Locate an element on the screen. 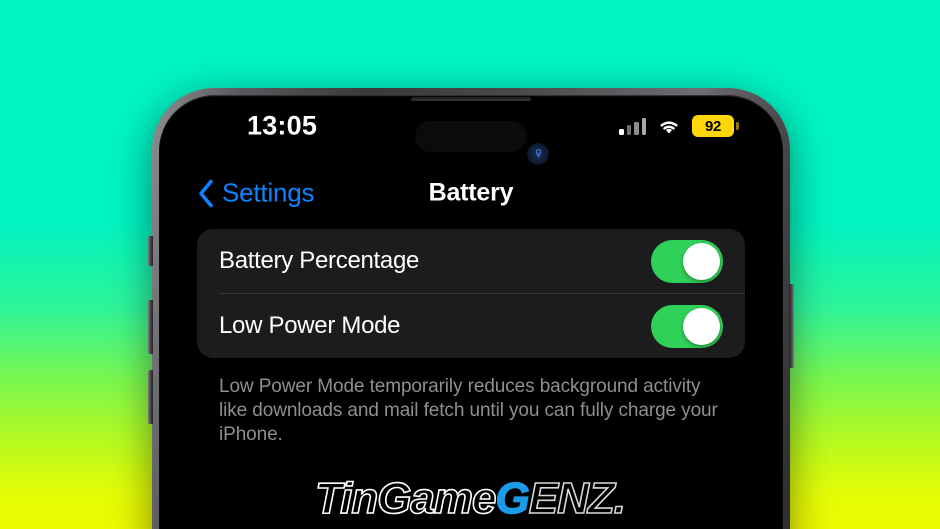 This screenshot has height=529, width=940. battery-icon: 92 is located at coordinates (715, 126).